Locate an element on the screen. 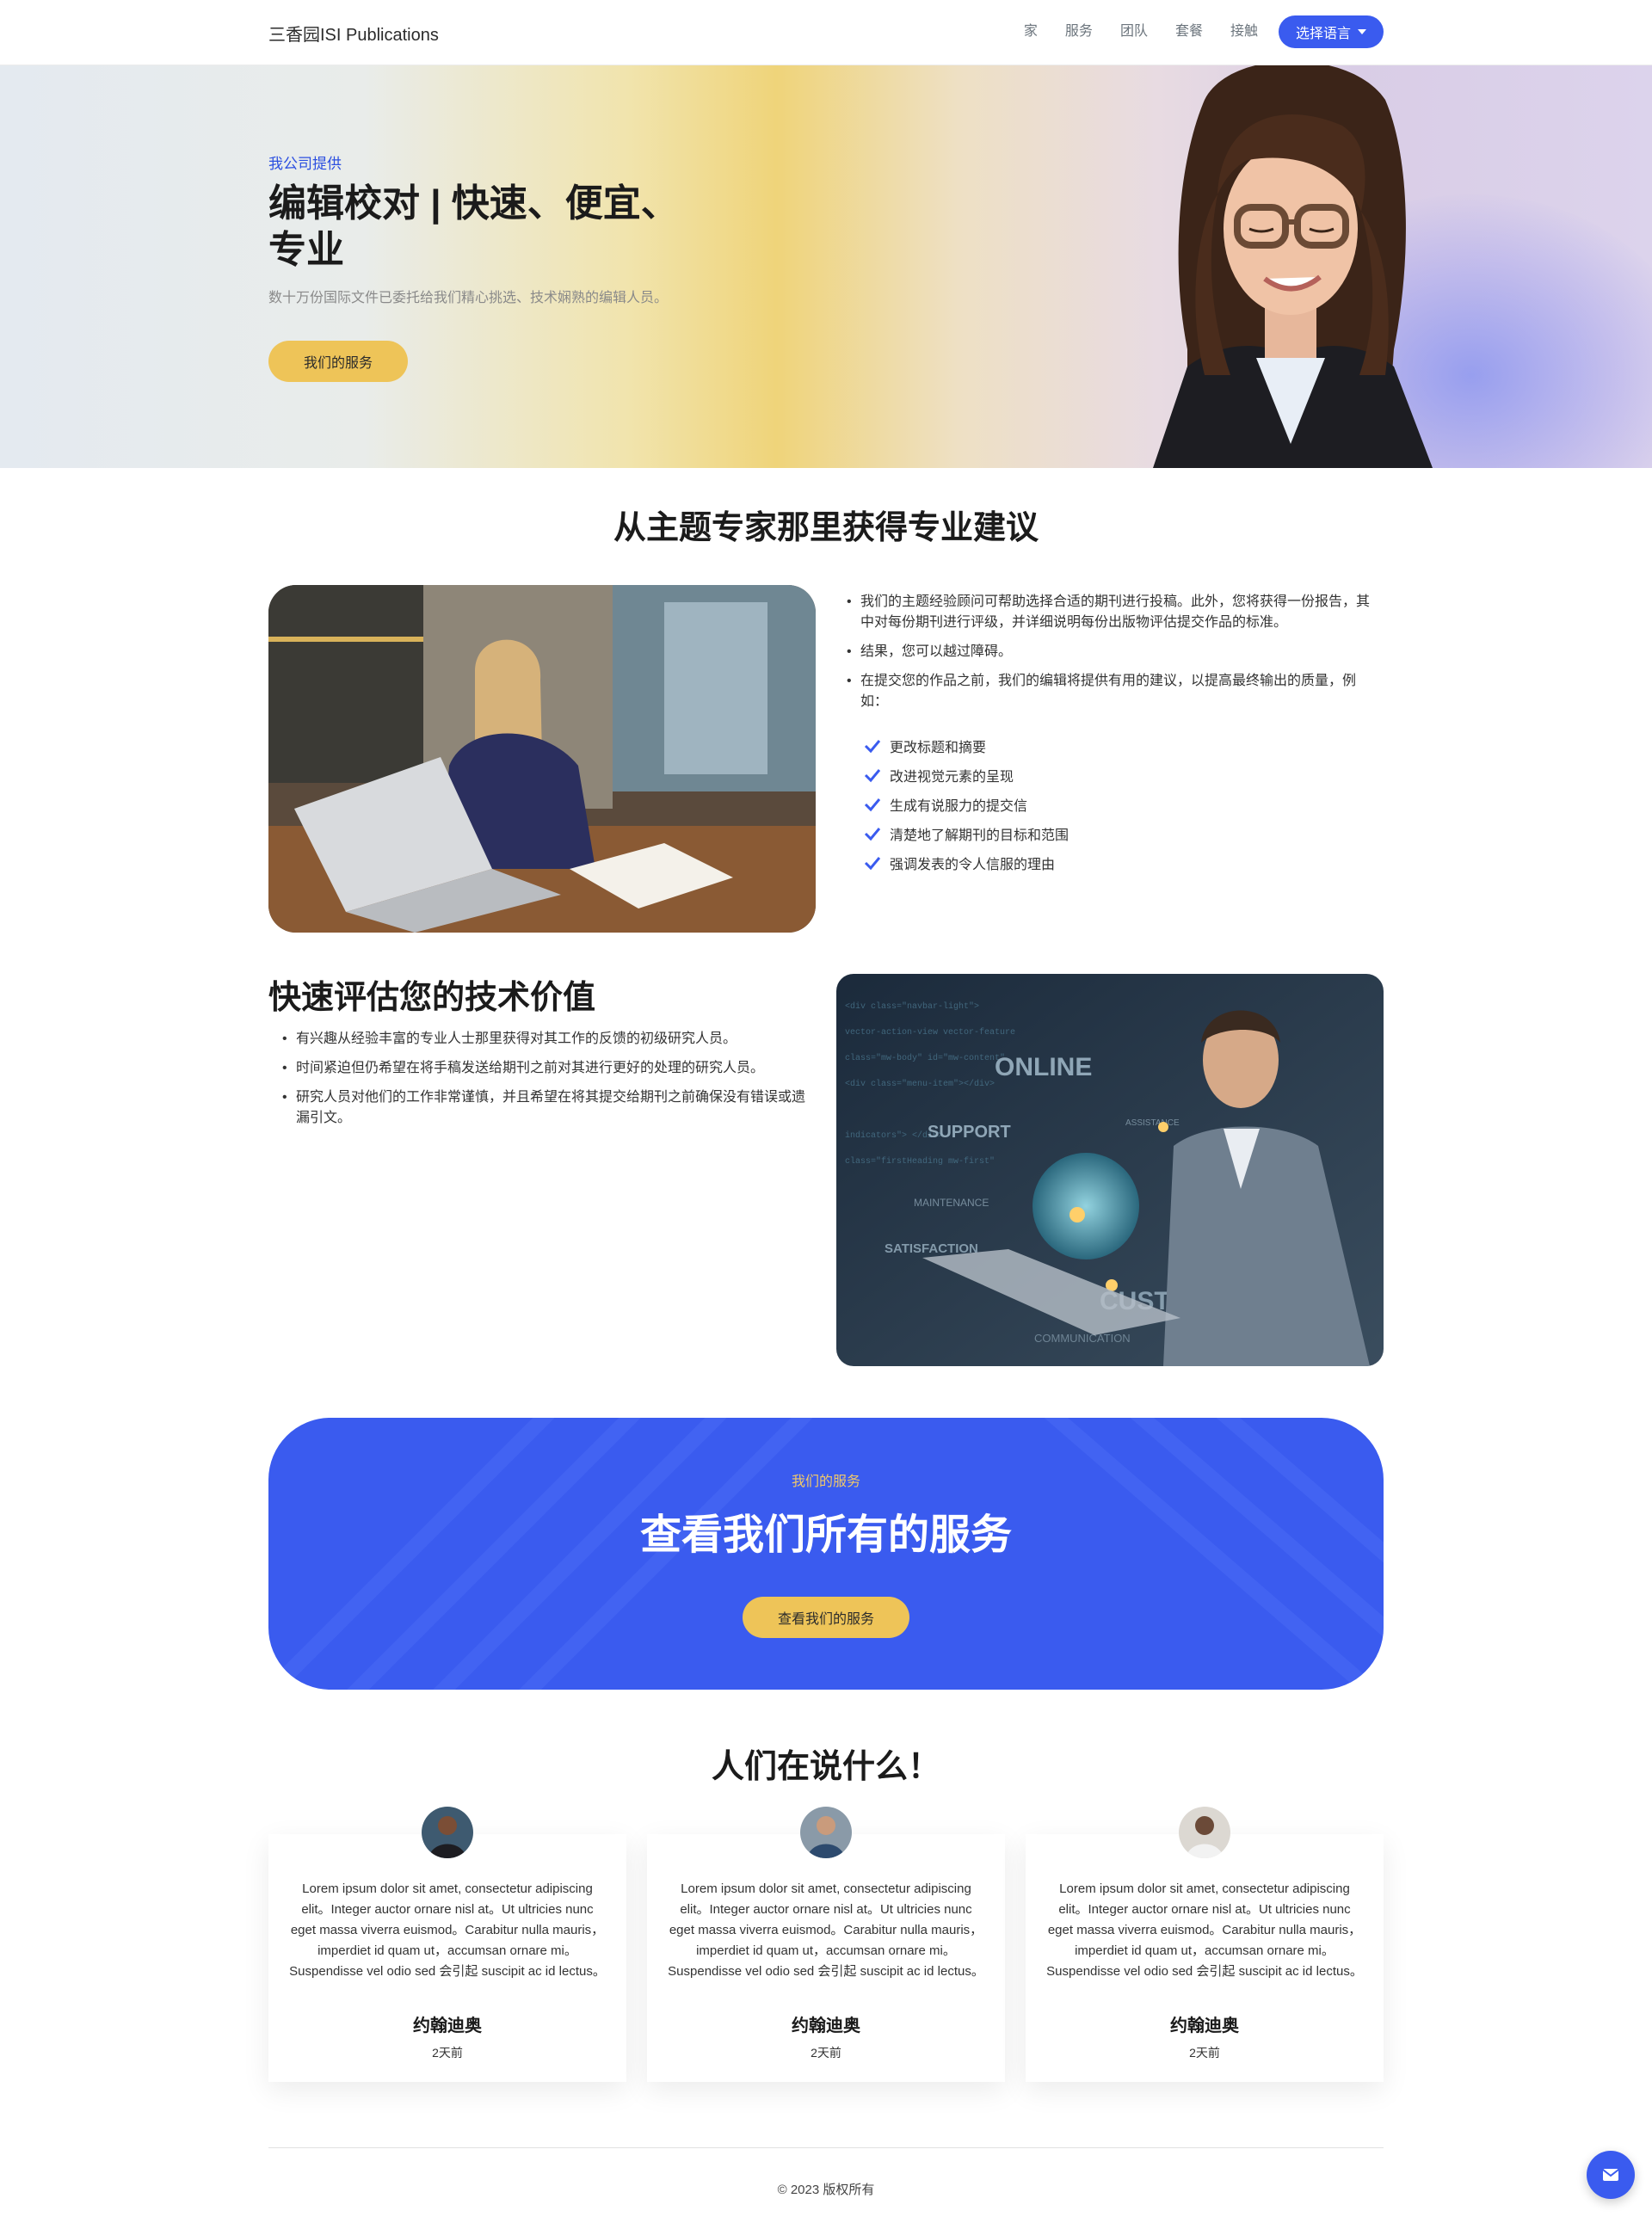  image-word-assistance: ASSISTANCE is located at coordinates (1152, 1123).